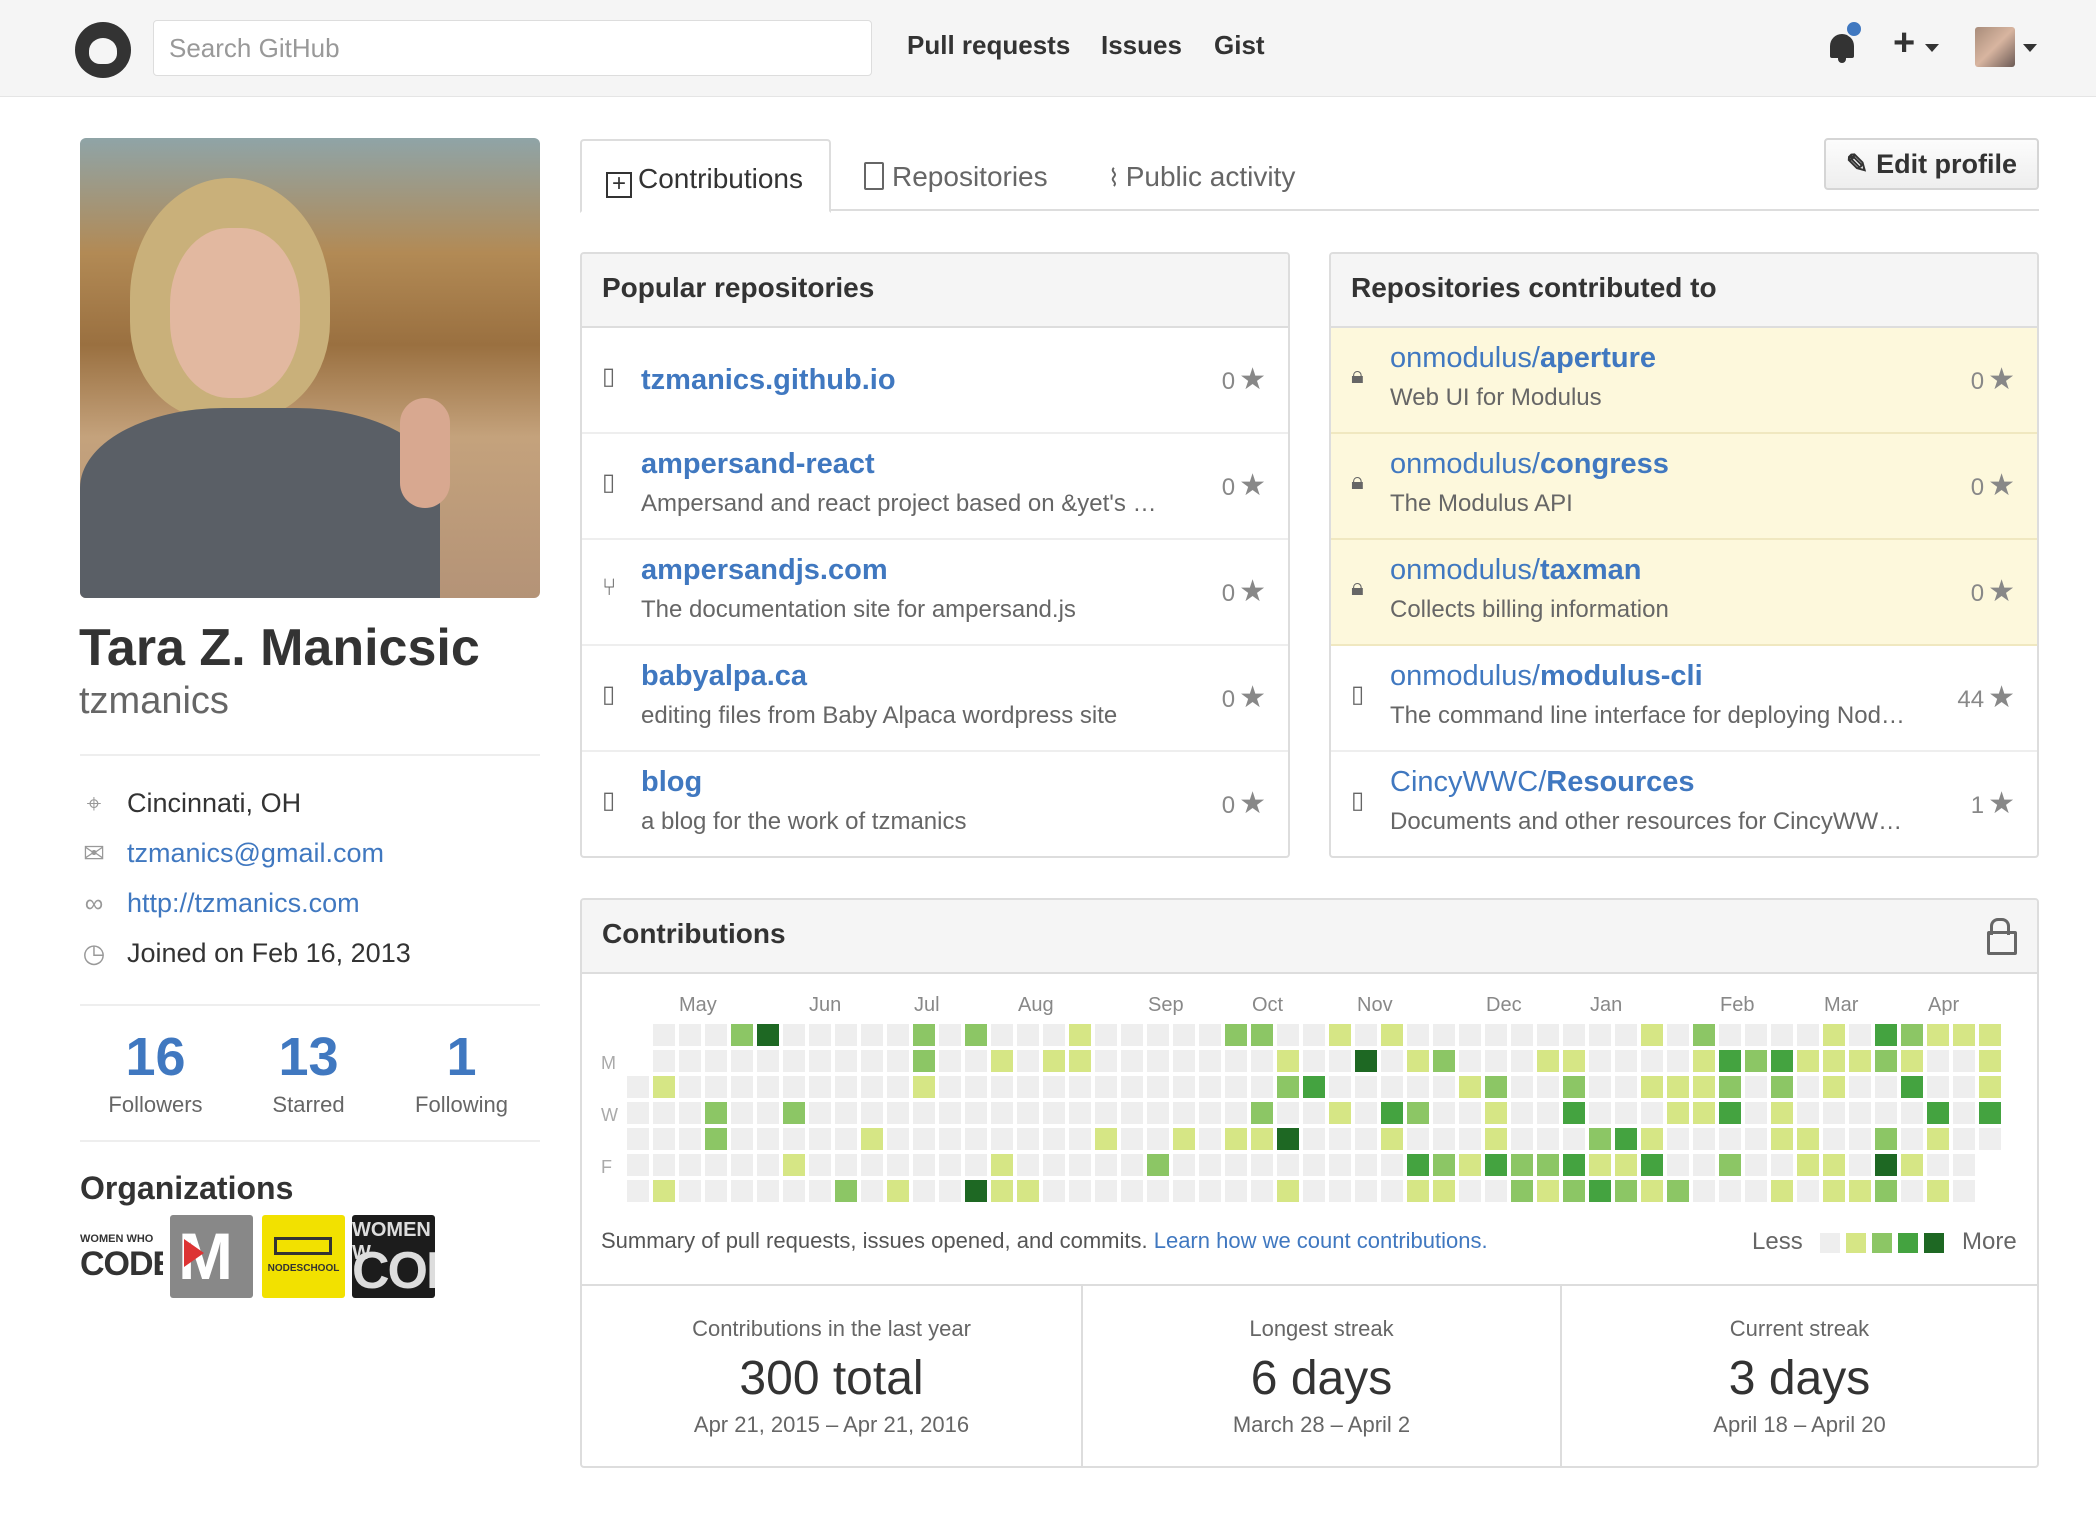 The width and height of the screenshot is (2096, 1514). I want to click on website-link: http://tzmanics.com, so click(243, 903).